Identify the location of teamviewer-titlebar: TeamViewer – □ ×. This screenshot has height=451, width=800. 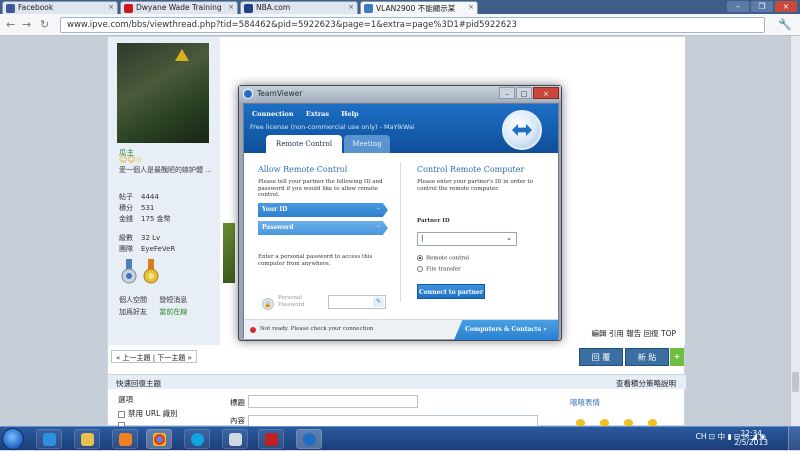
(400, 94).